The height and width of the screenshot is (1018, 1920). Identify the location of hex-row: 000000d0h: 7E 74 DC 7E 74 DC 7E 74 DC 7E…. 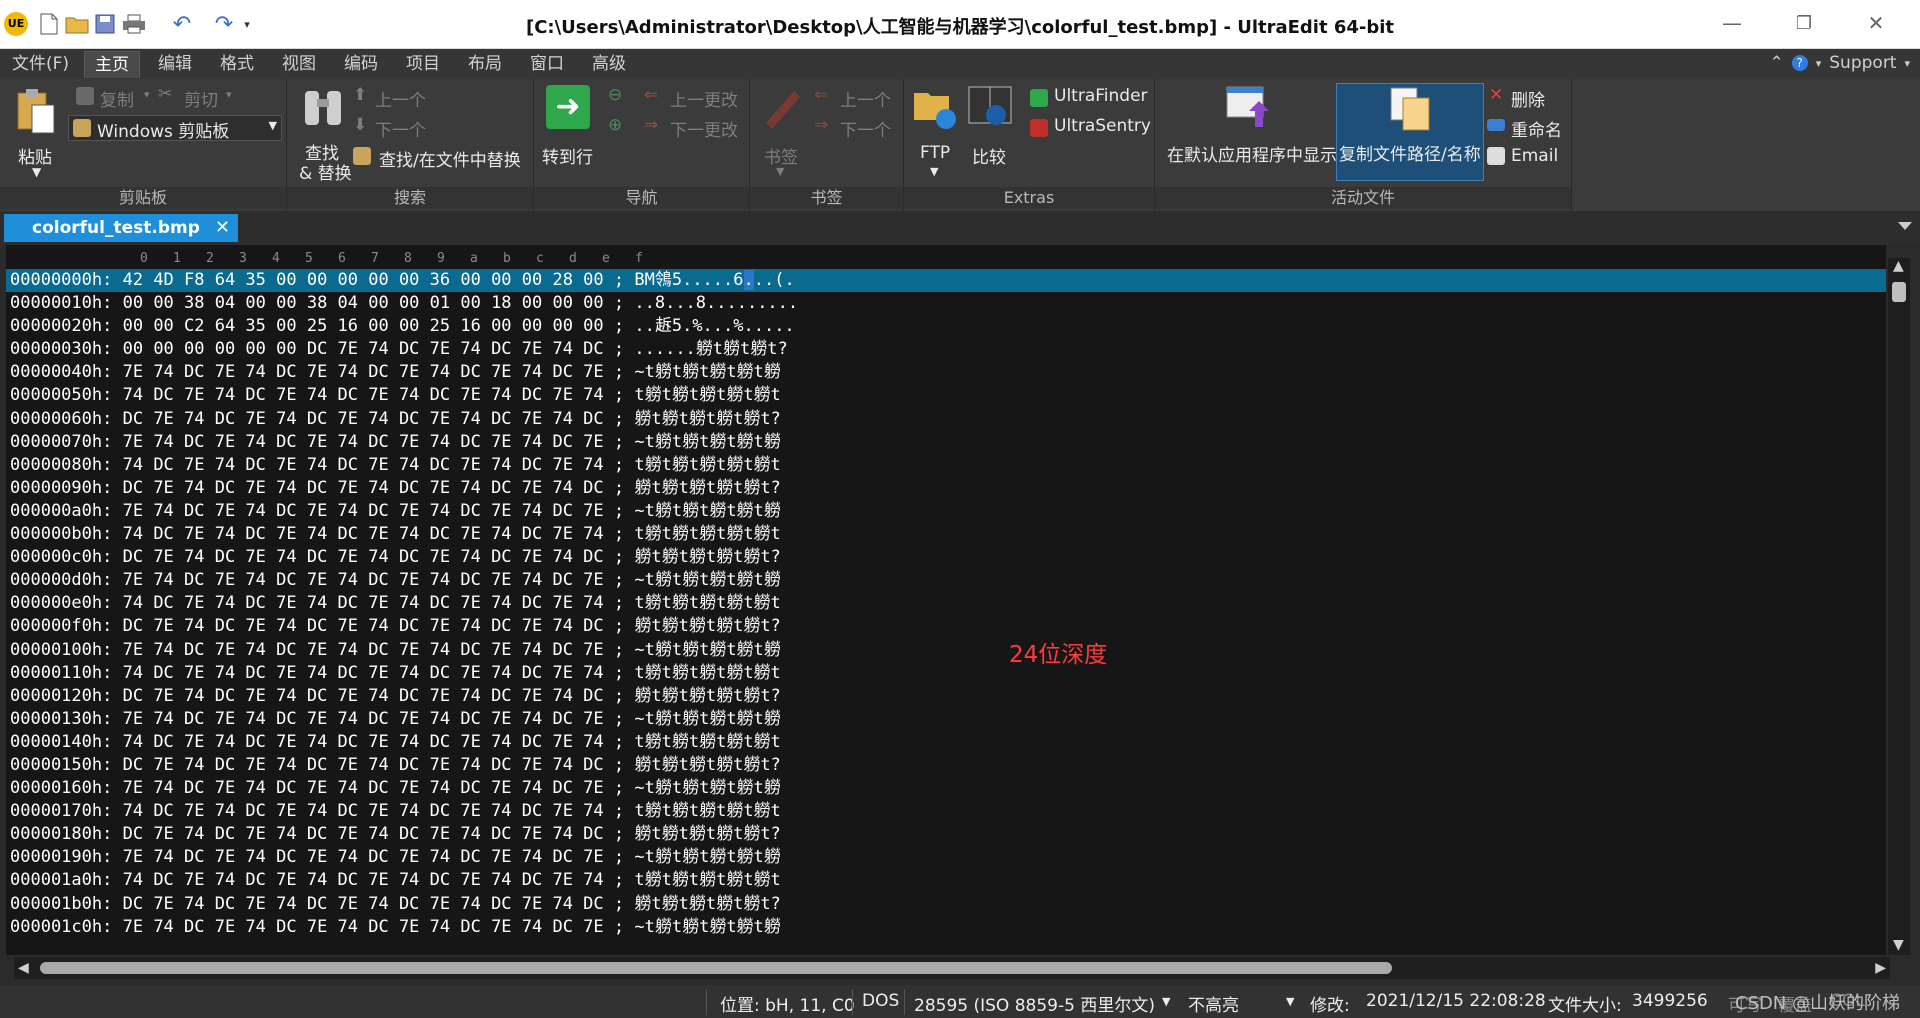
(946, 580).